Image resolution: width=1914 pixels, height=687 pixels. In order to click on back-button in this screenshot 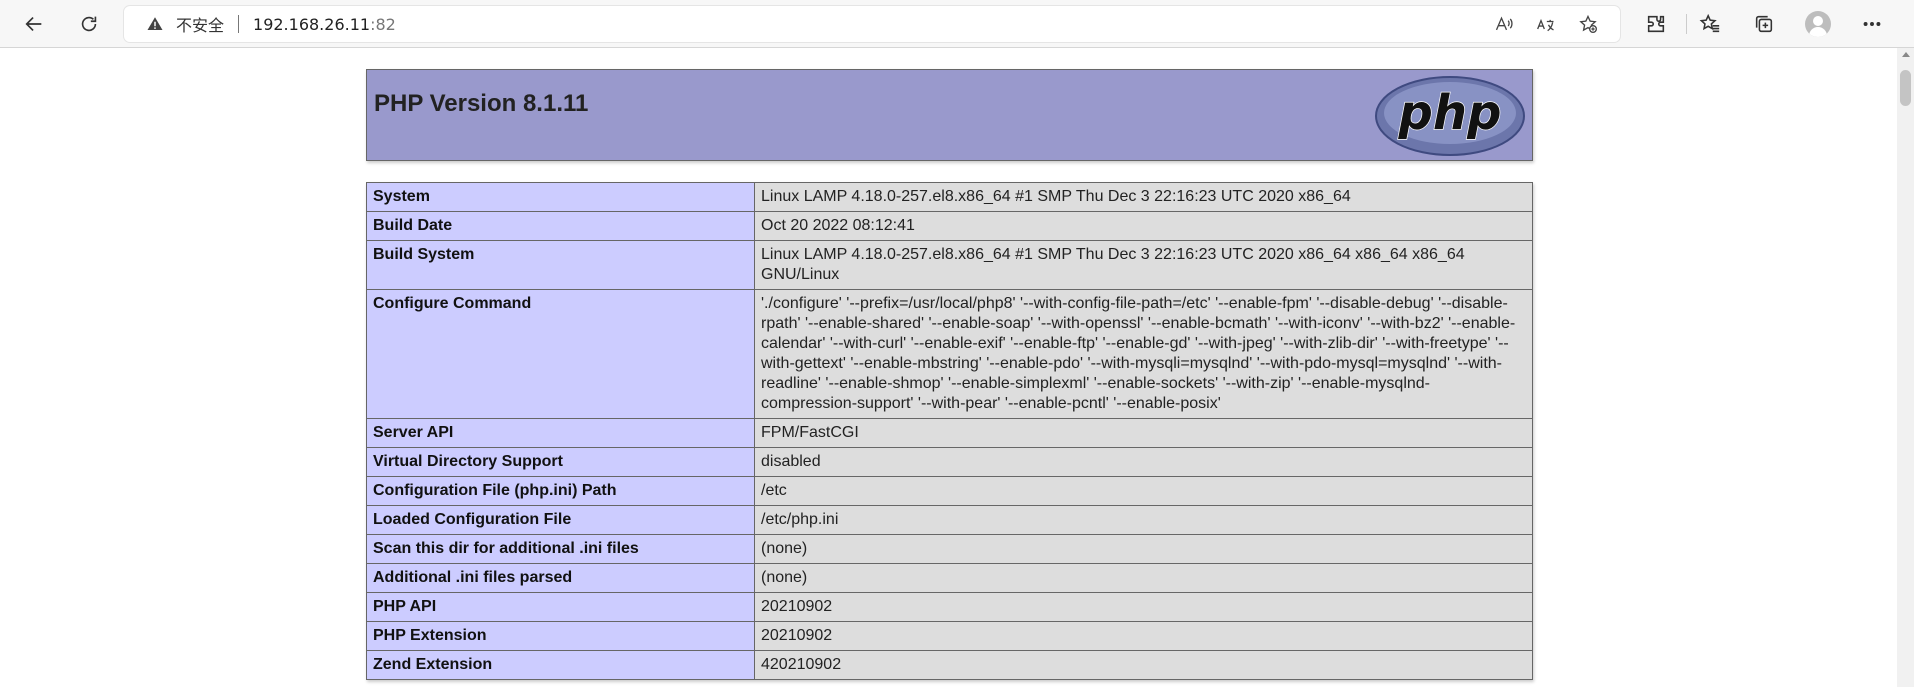, I will do `click(34, 24)`.